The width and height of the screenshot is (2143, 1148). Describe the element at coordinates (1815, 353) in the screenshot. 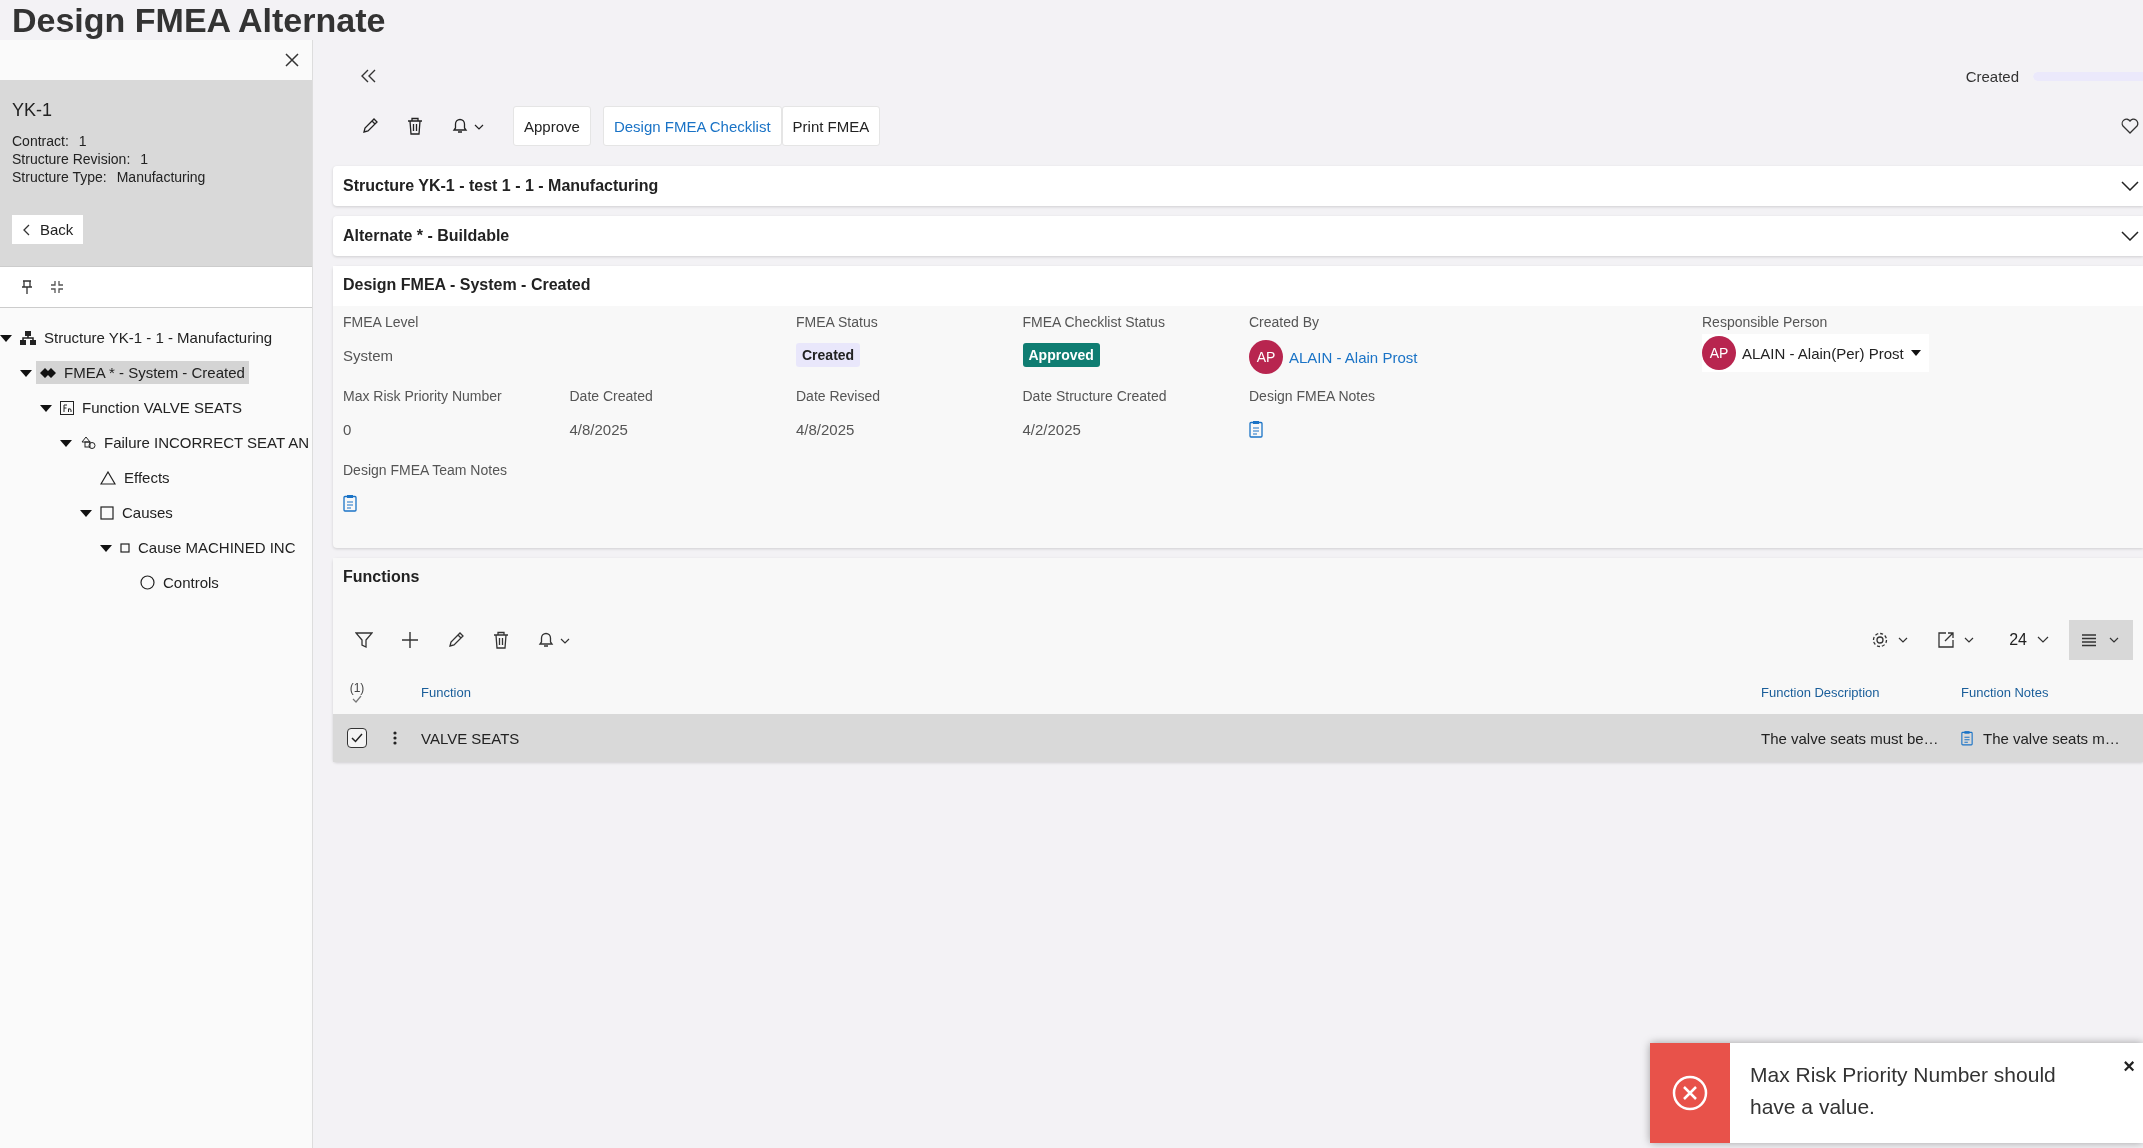

I see `person-select: AP ALAIN - Alain(Per) Prost` at that location.